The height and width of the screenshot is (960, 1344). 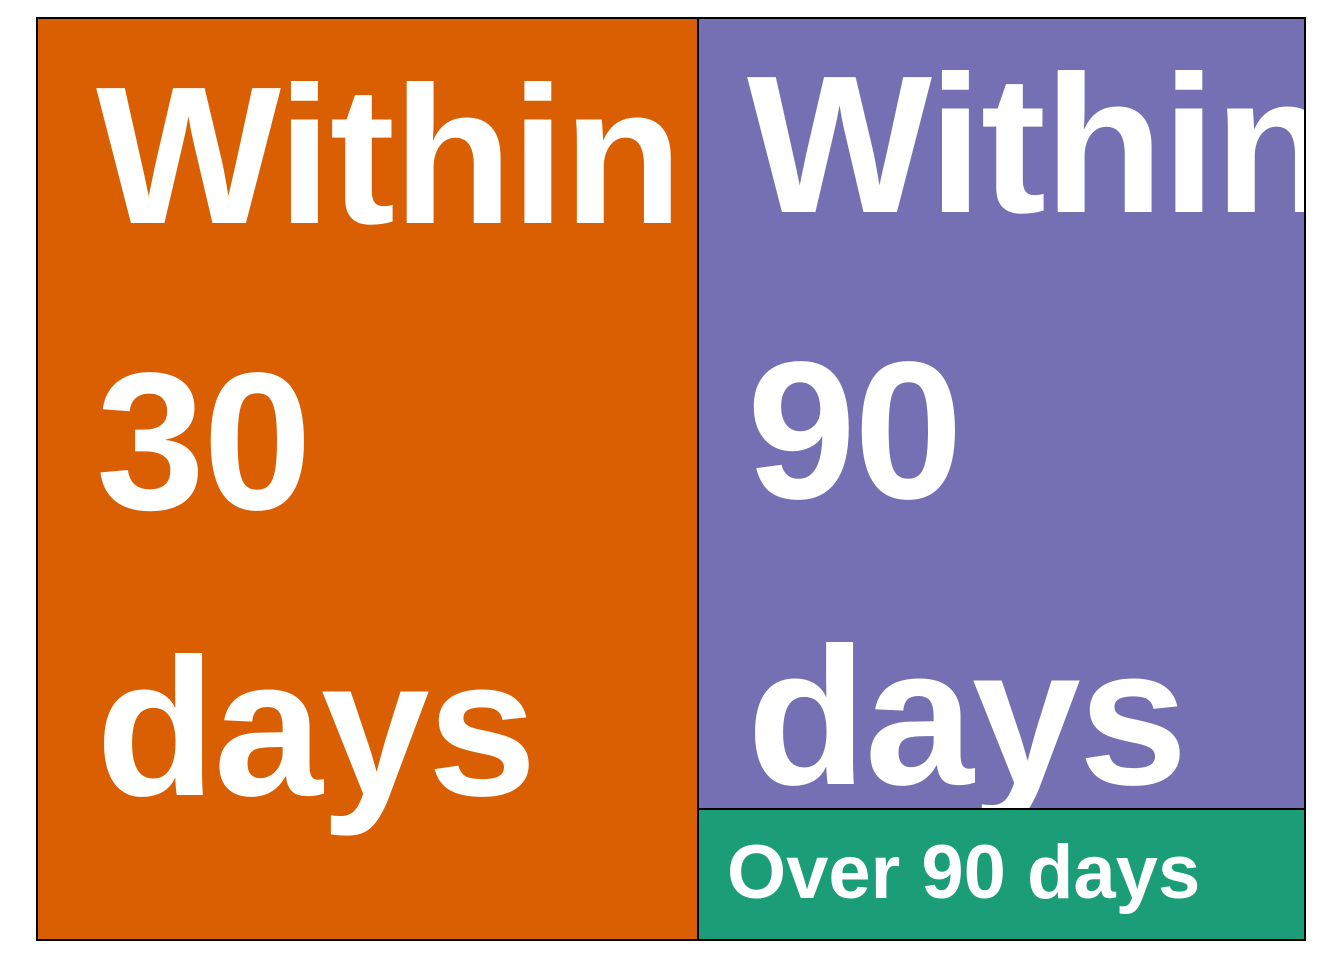 What do you see at coordinates (1025, 144) in the screenshot?
I see `tile-within-90-days-label-line-1: Within` at bounding box center [1025, 144].